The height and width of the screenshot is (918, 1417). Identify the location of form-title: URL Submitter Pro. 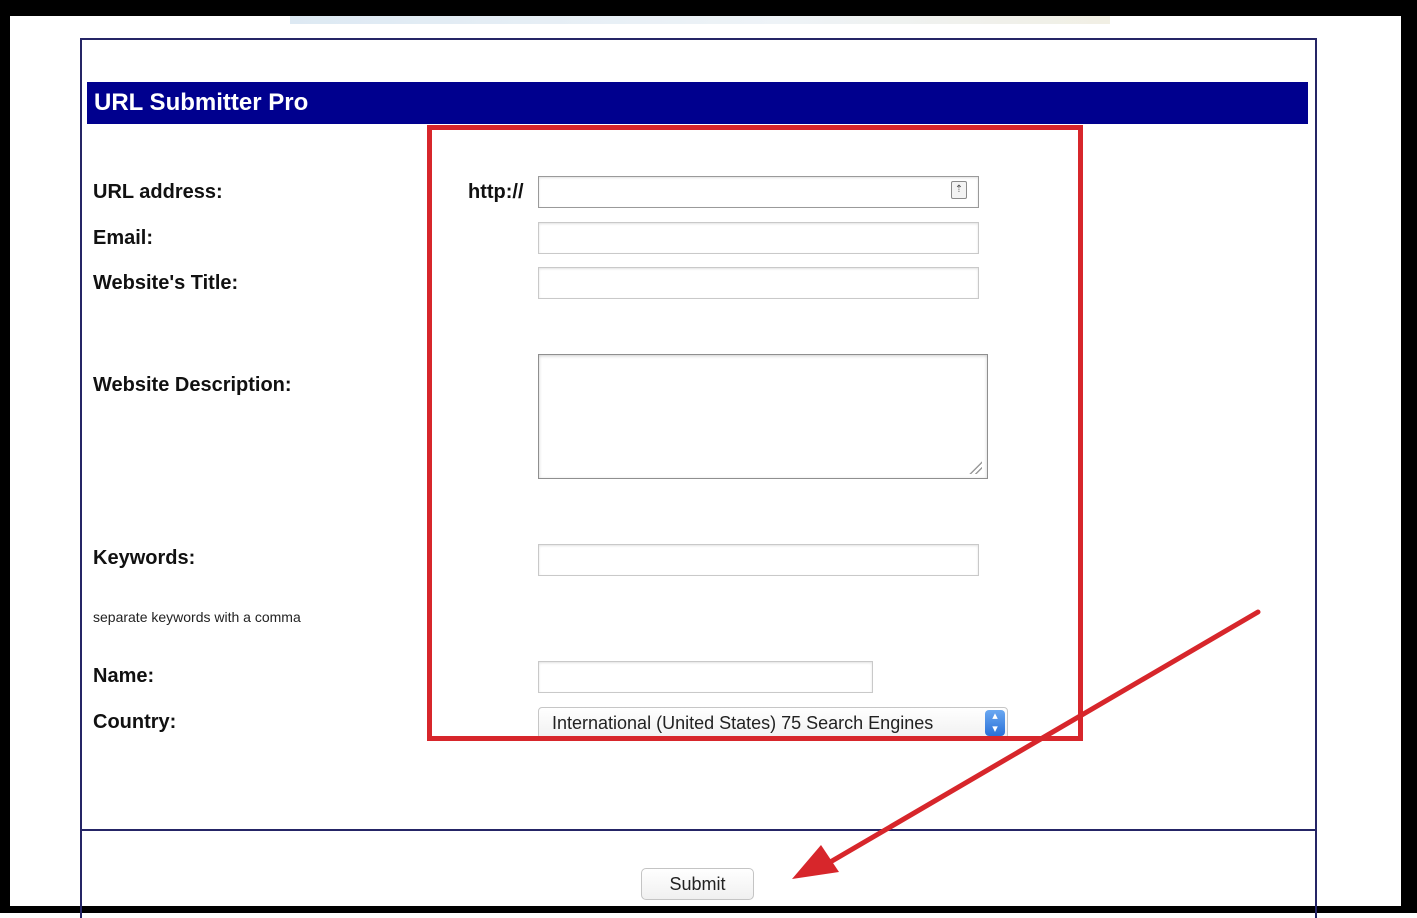
(201, 102).